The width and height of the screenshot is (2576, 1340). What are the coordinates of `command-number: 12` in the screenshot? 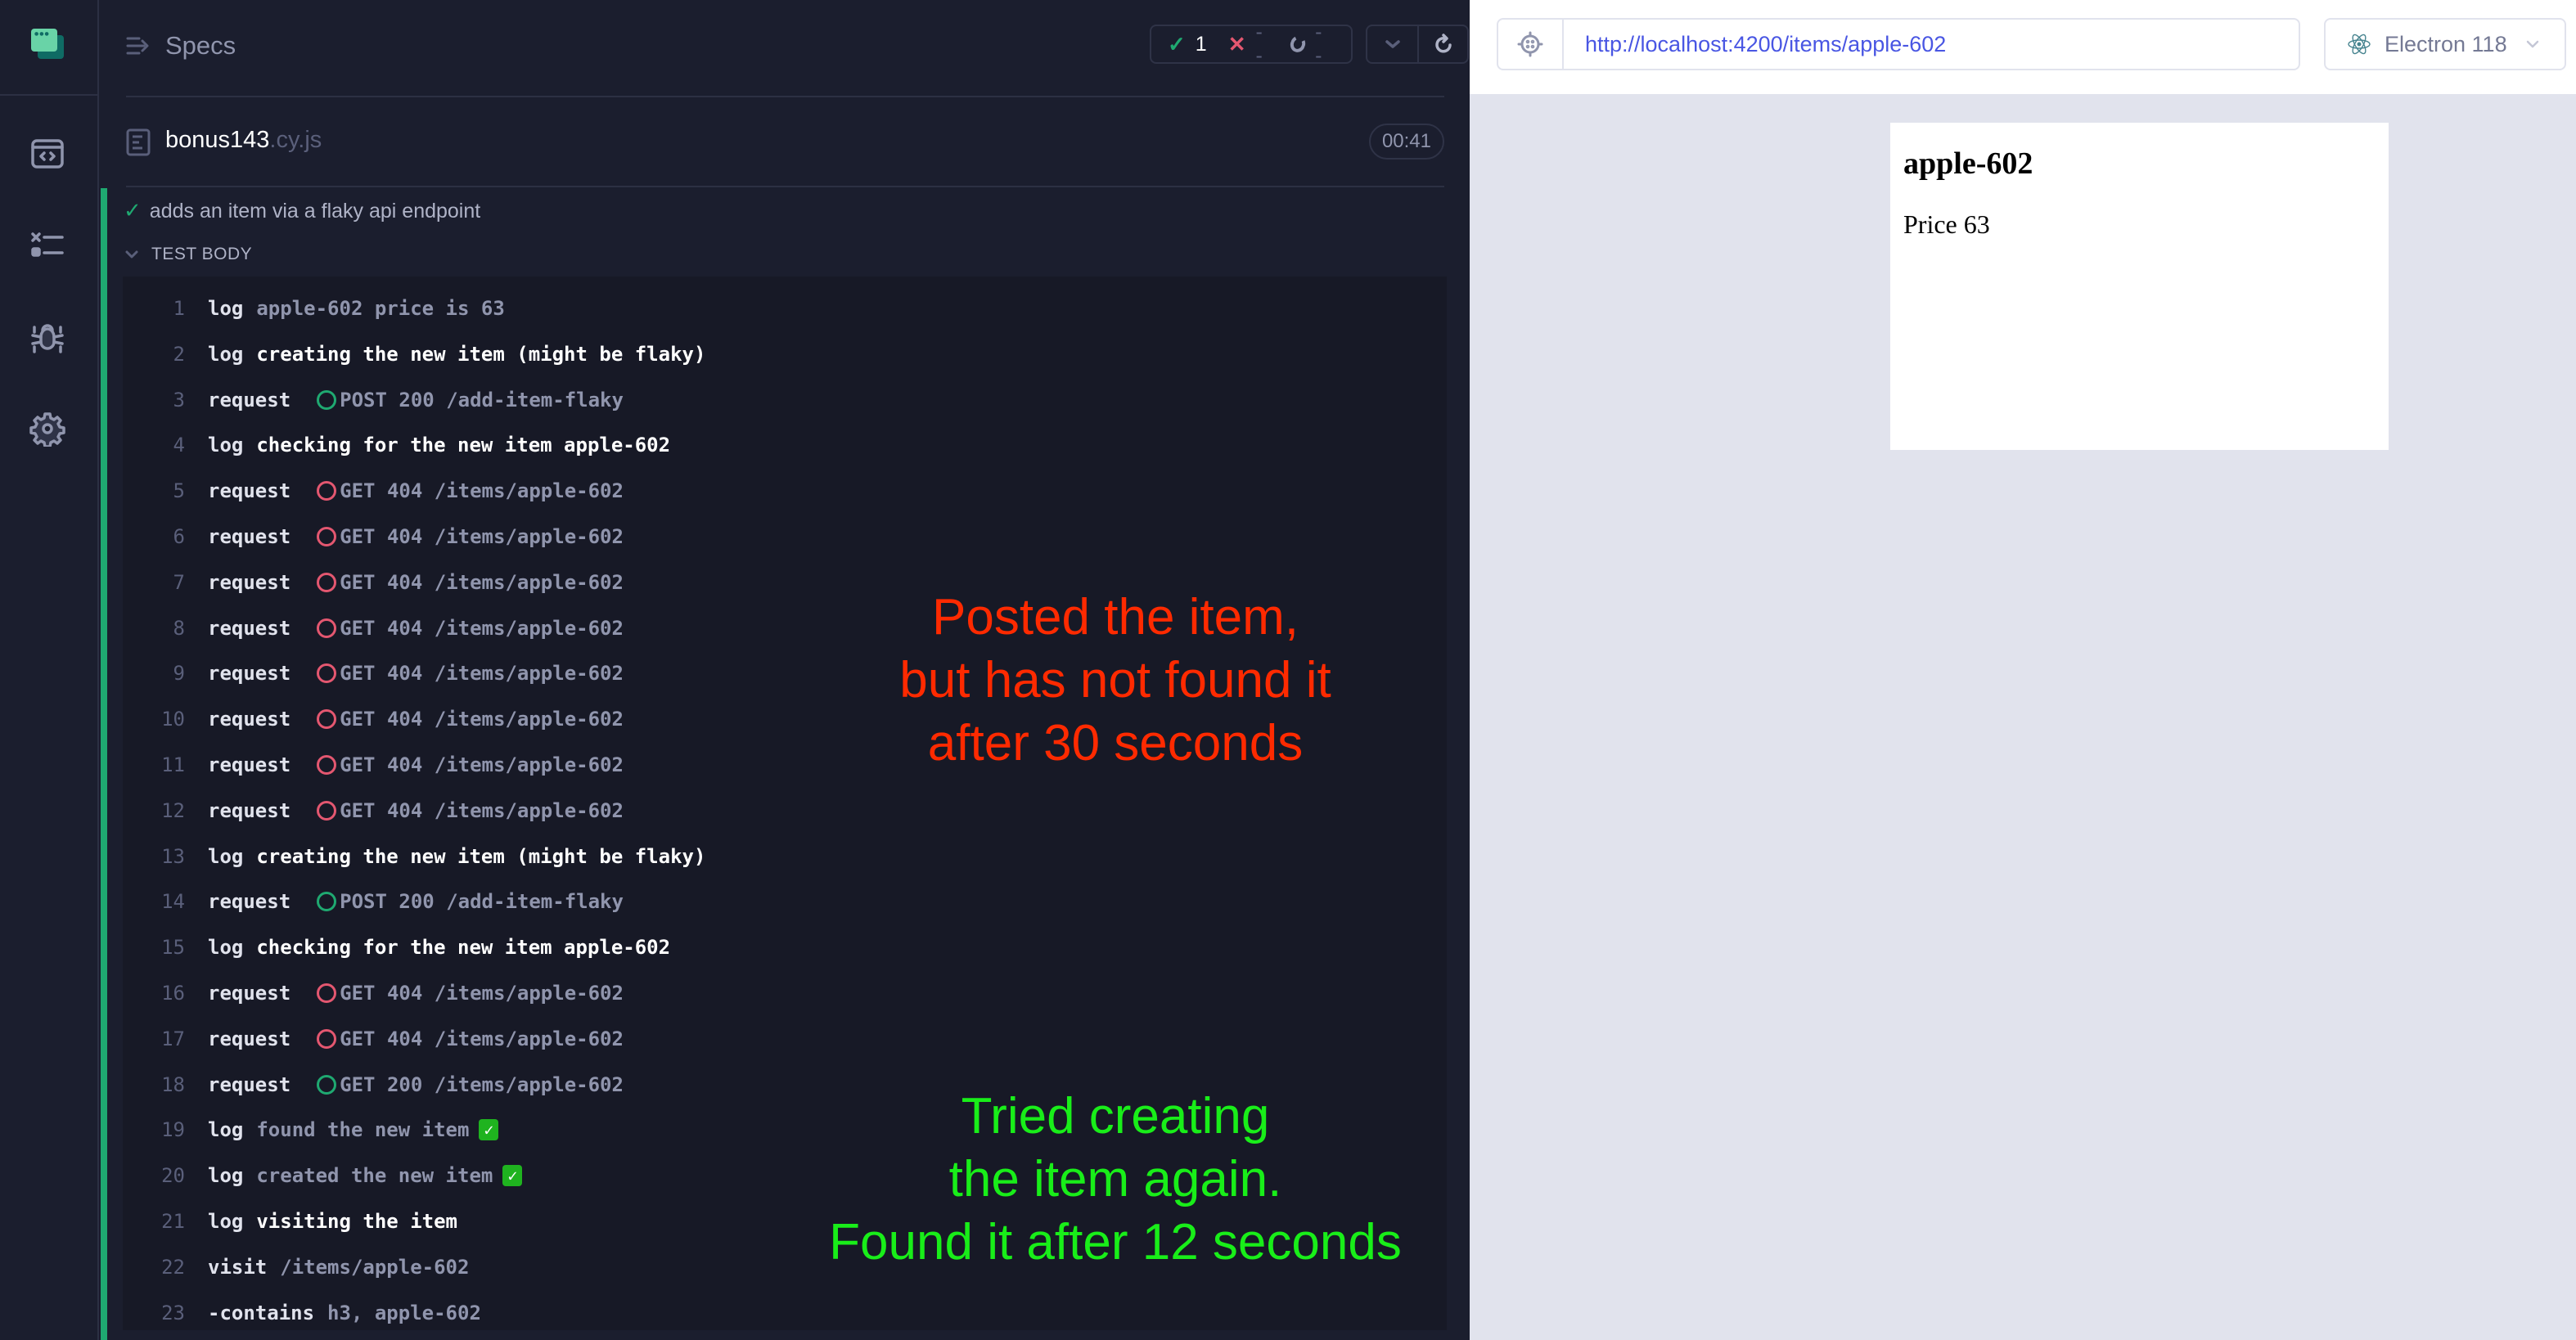 It's located at (173, 810).